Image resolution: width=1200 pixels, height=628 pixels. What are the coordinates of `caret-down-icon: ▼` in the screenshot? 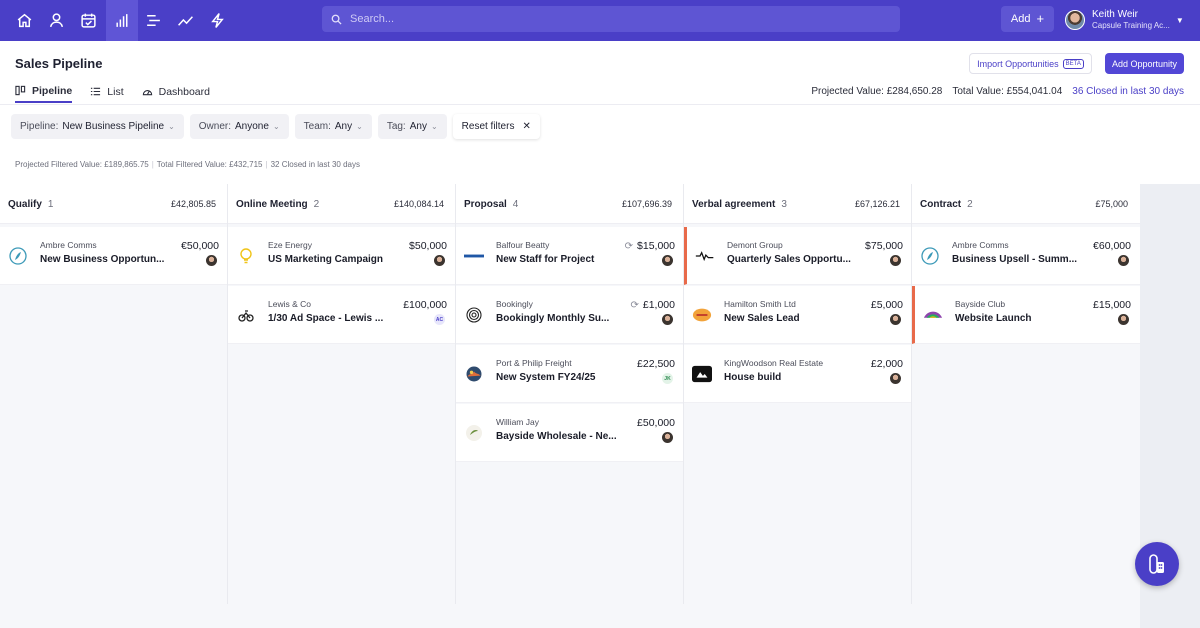 It's located at (1179, 20).